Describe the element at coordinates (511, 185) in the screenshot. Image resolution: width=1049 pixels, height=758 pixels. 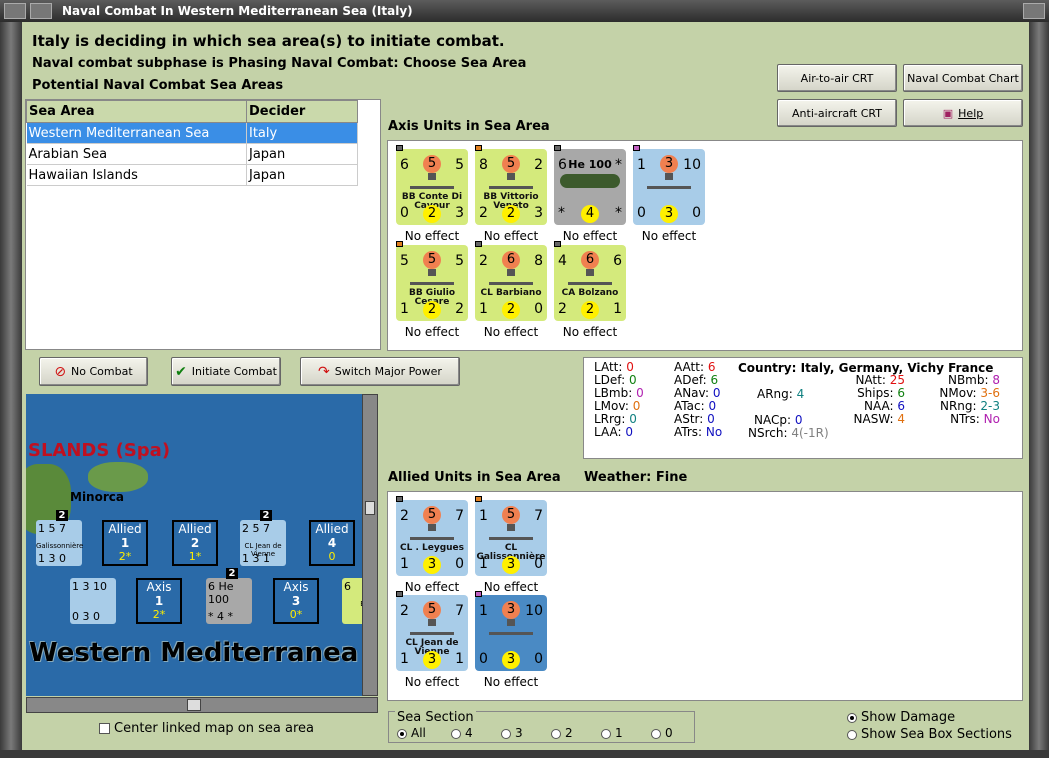
I see `axis-unit-1: 825BB Vittorio Veneto232` at that location.